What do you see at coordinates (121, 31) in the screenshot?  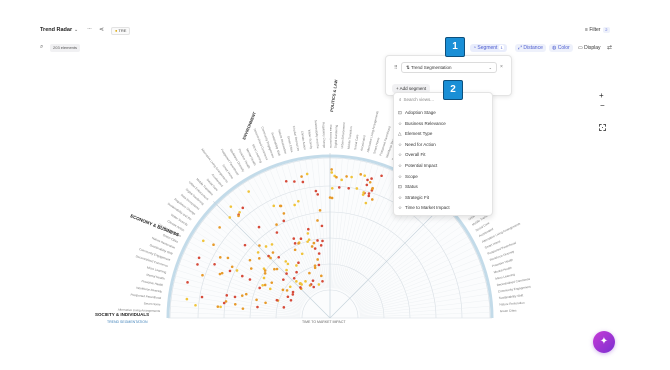 I see `tag-badge: ●TRE` at bounding box center [121, 31].